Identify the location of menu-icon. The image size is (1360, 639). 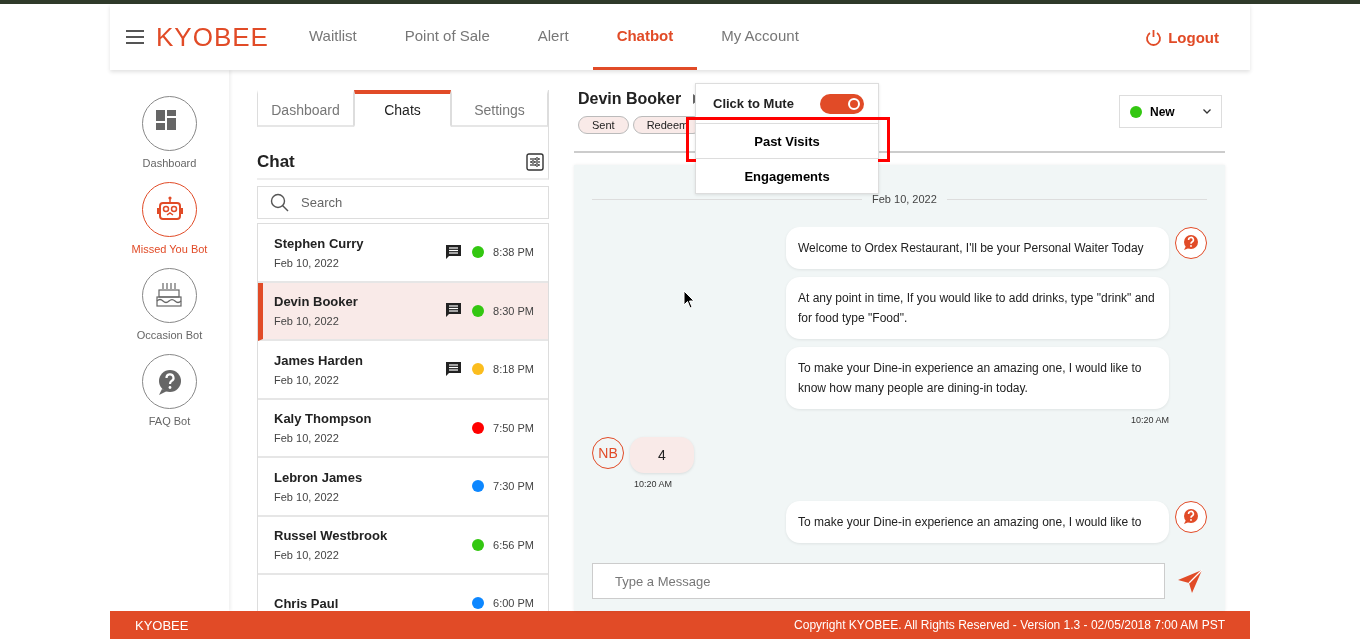
(135, 37).